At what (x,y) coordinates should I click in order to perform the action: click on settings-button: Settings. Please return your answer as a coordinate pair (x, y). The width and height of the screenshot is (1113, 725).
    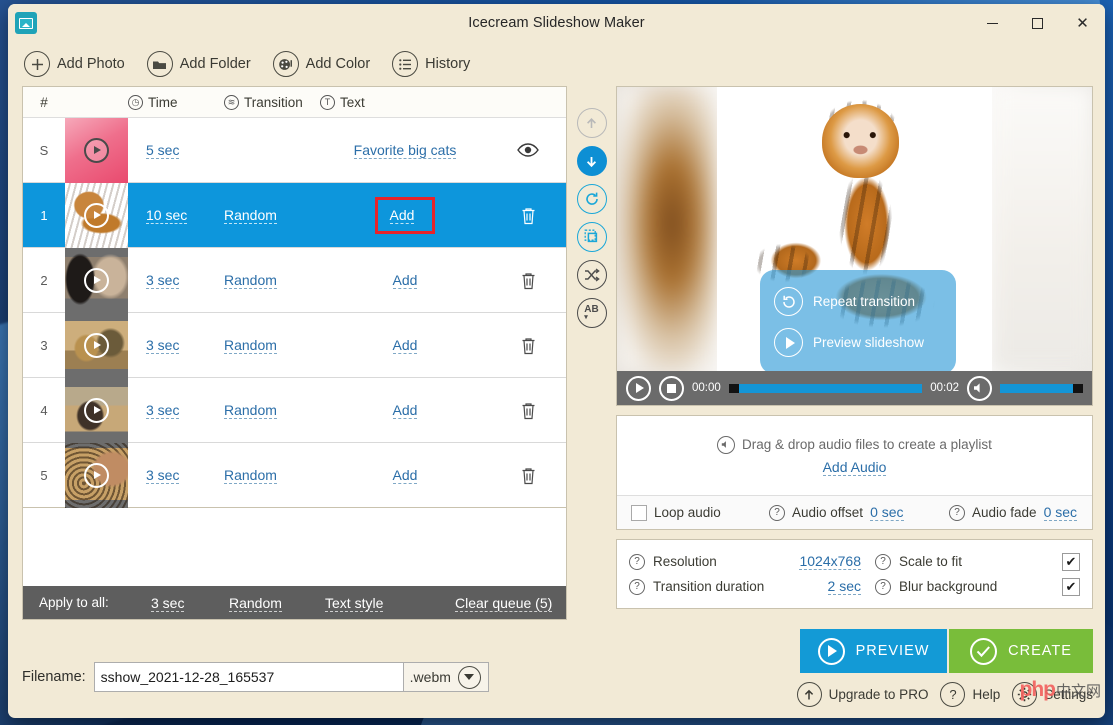
    Looking at the image, I should click on (1052, 694).